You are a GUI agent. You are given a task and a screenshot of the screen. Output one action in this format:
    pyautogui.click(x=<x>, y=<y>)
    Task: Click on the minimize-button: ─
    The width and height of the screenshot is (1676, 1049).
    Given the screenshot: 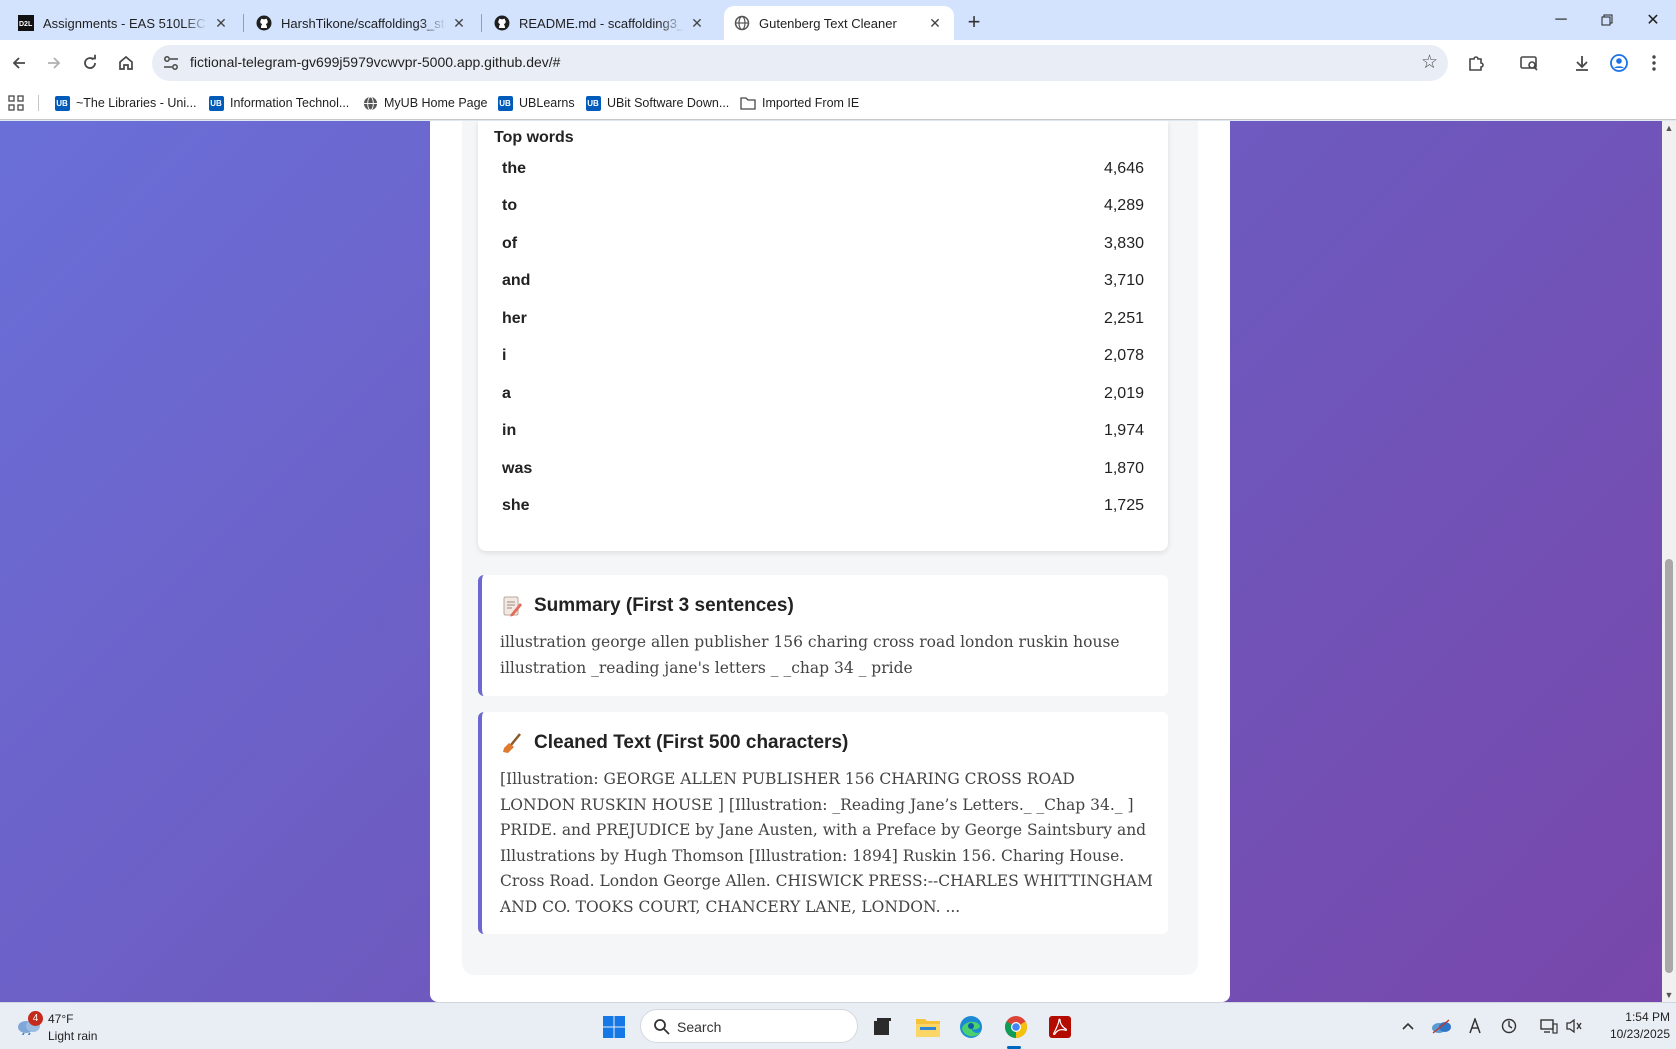 What is the action you would take?
    pyautogui.click(x=1561, y=20)
    